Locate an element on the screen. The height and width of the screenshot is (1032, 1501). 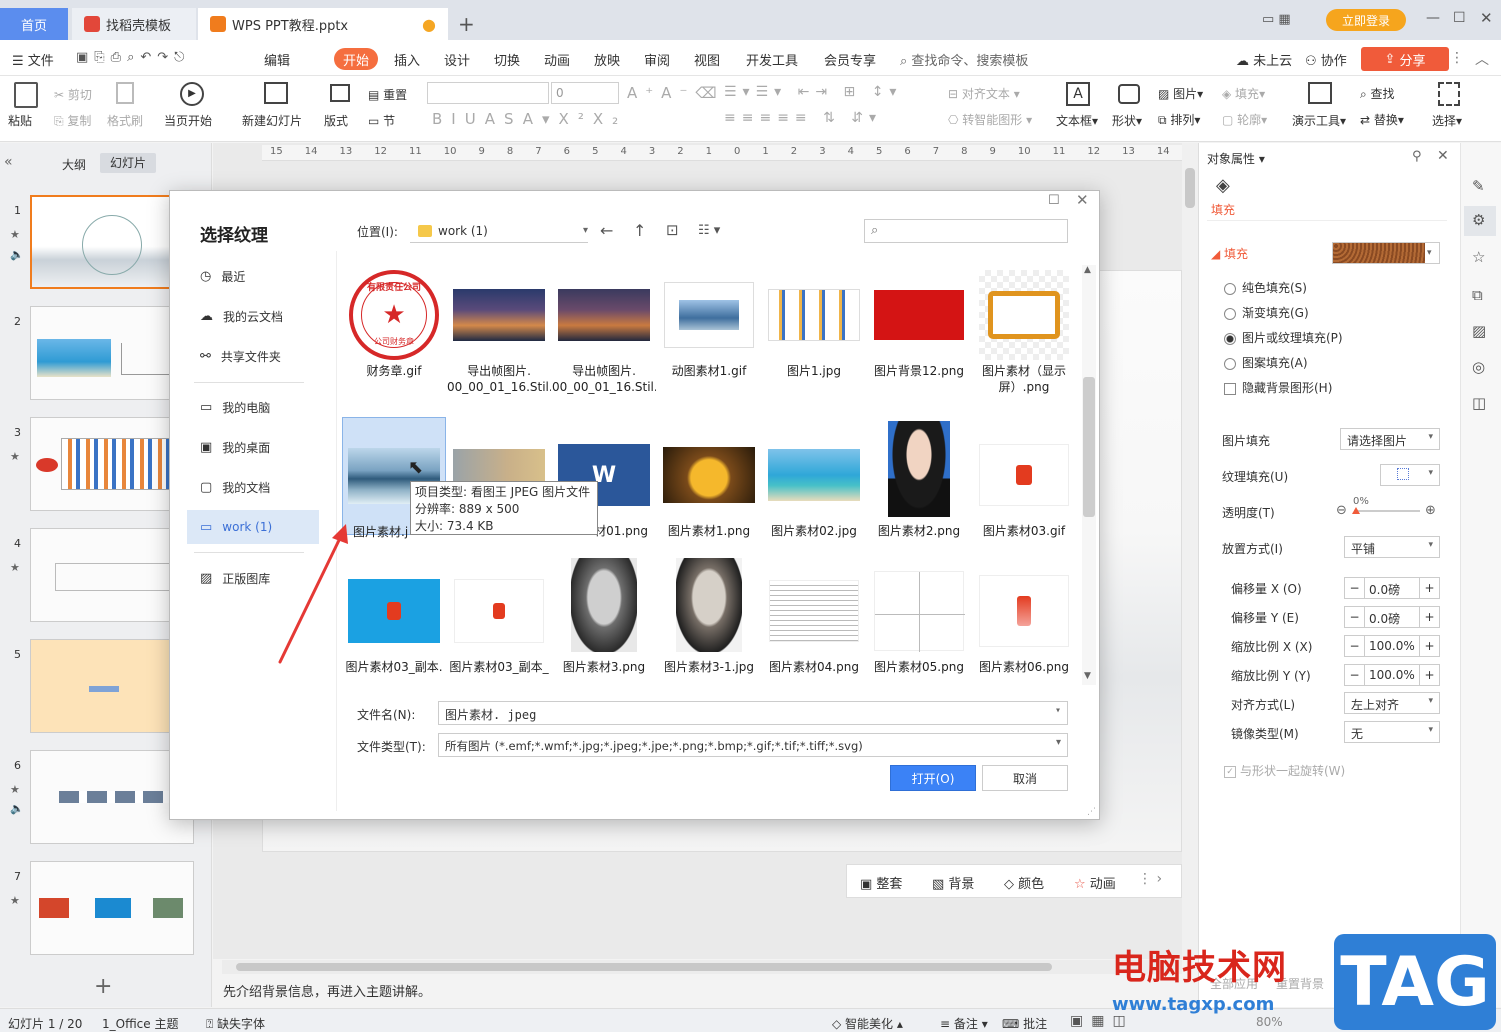
paragraph-align-icons: ≡≡≡≡≡ ⇅ ⇵▾ is located at coordinates (803, 118).